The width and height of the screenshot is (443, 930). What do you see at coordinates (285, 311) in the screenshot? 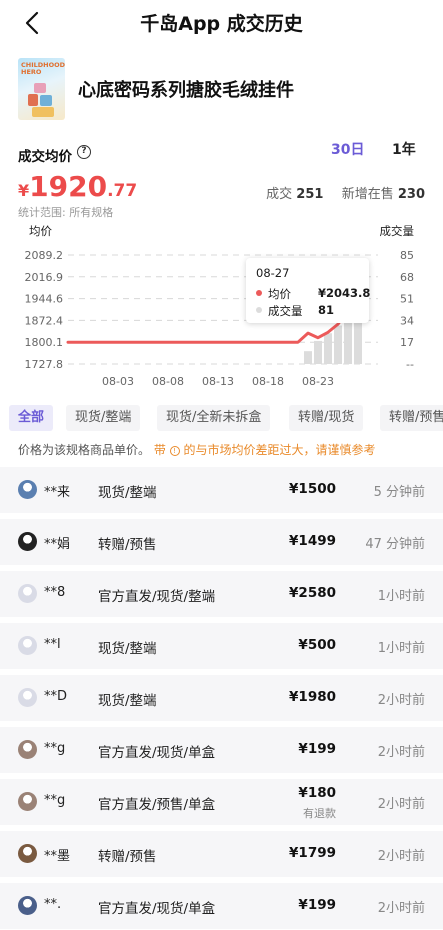
I see `tooltip-volume-label: 成交量` at bounding box center [285, 311].